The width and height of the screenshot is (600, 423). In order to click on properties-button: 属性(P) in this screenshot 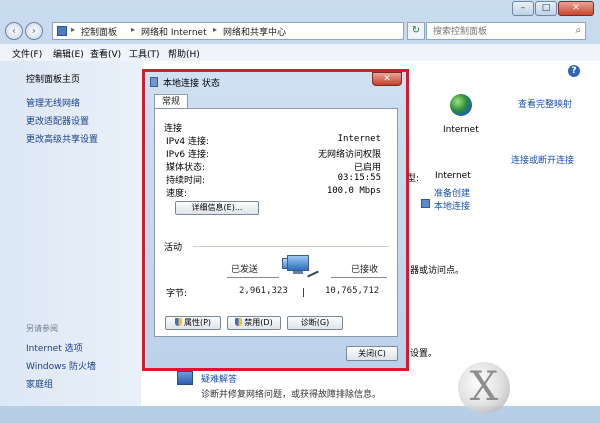, I will do `click(193, 323)`.